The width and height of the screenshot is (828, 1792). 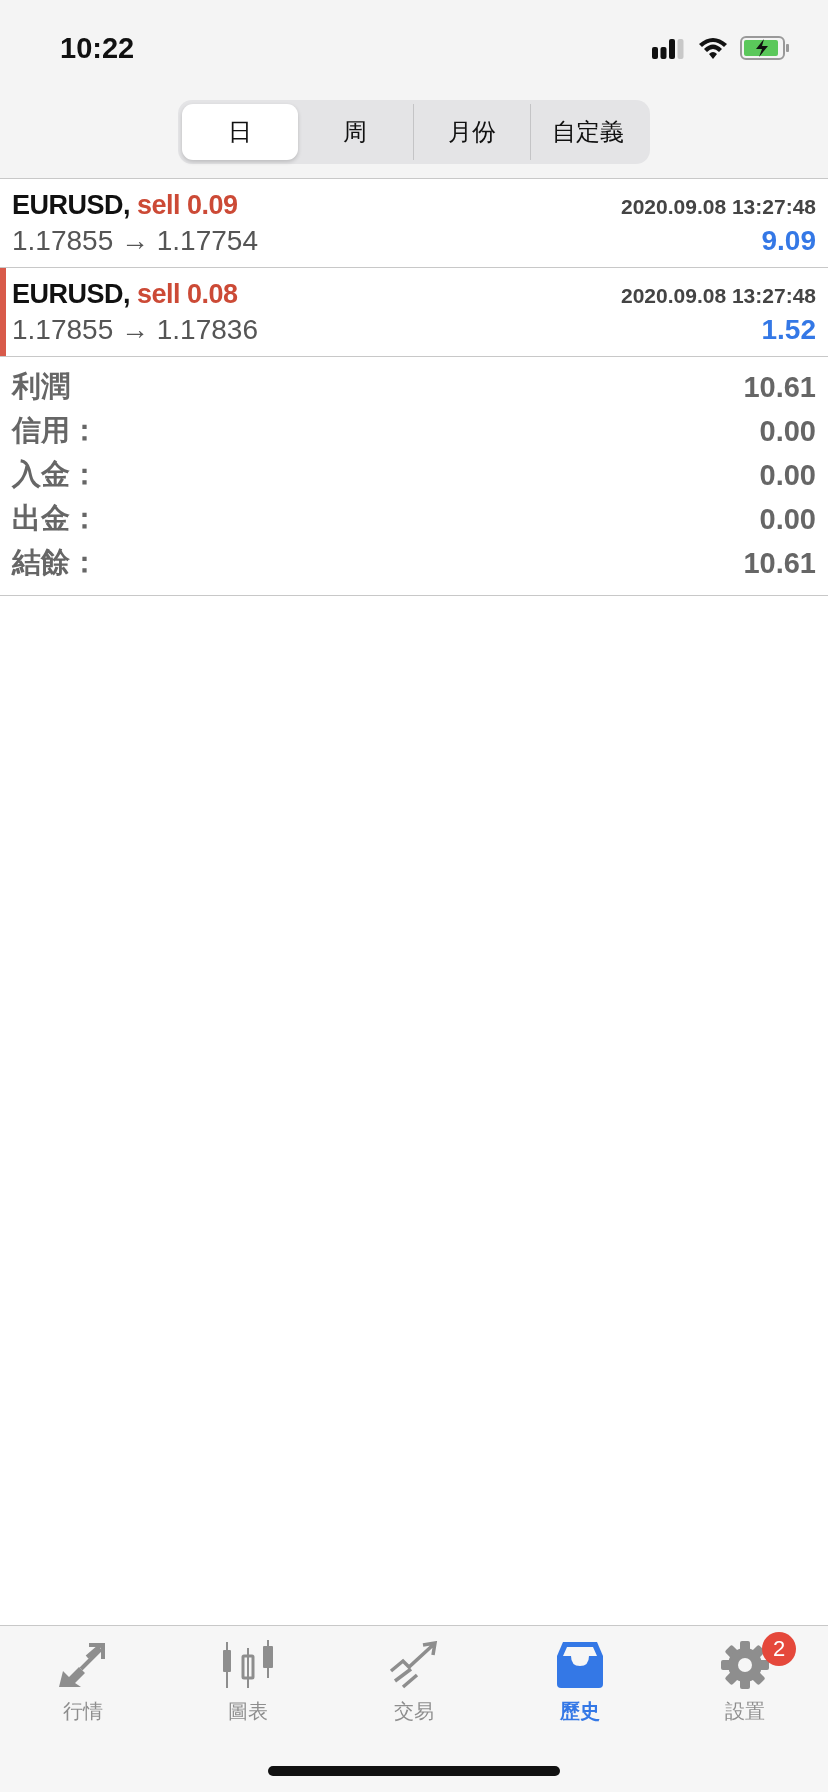 What do you see at coordinates (414, 223) in the screenshot?
I see `trade-row: EURUSD, sell 0.09 2020.09.08 13:27:48 1.17855 → 1.17754 9.09` at bounding box center [414, 223].